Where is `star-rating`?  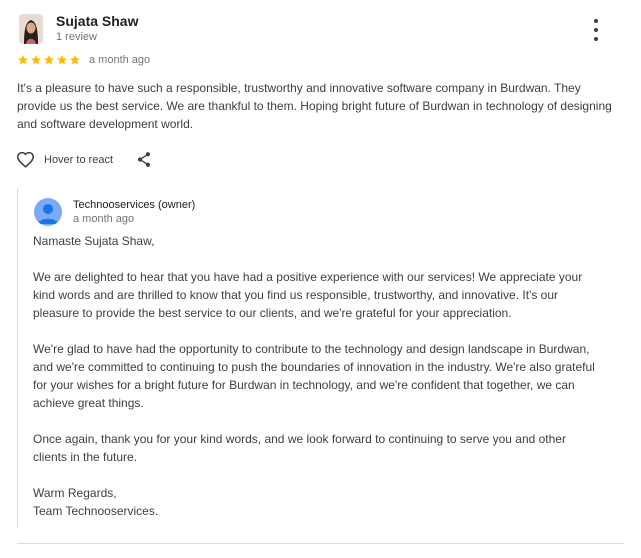
star-rating is located at coordinates (49, 60).